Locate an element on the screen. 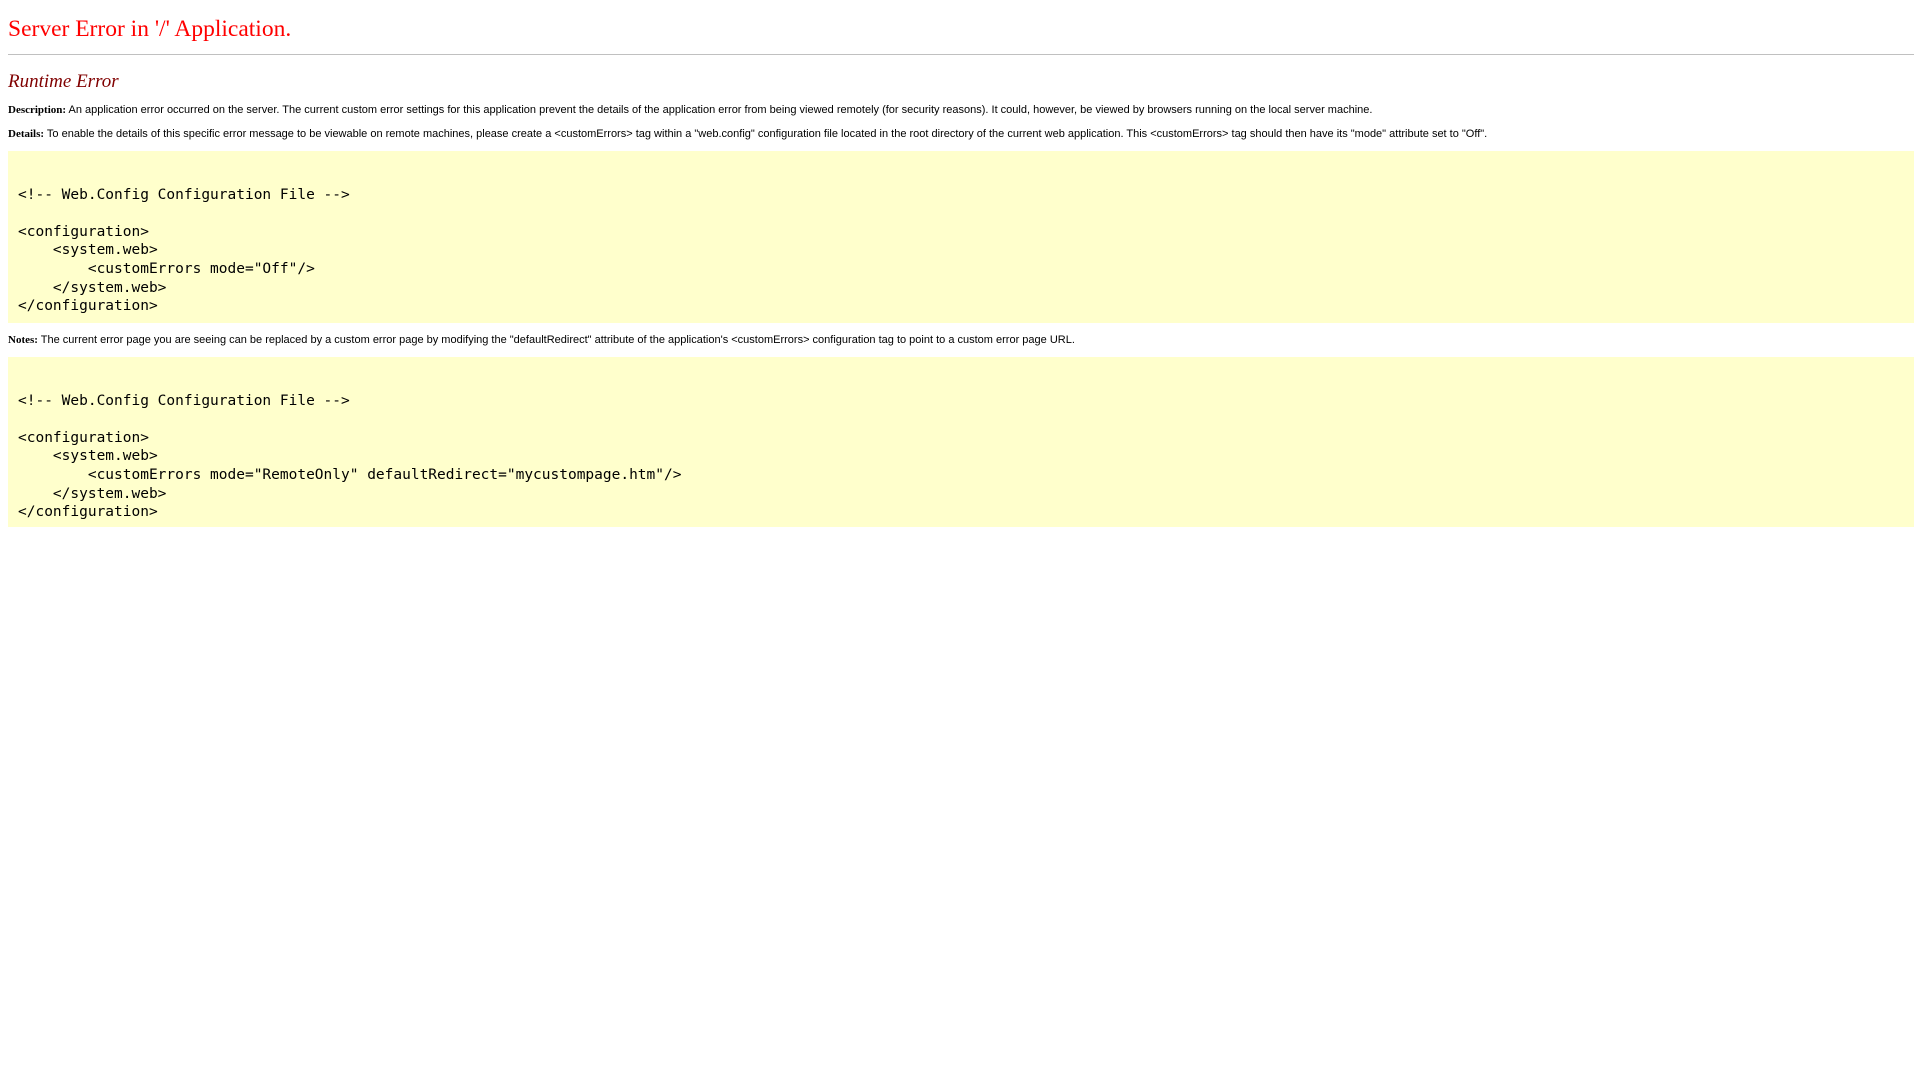  details-label: Details: is located at coordinates (26, 134).